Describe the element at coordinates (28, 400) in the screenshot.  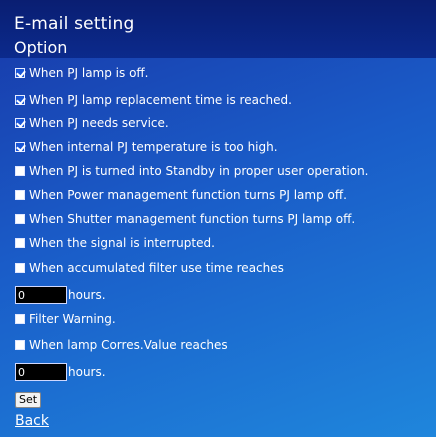
I see `set-button: Set` at that location.